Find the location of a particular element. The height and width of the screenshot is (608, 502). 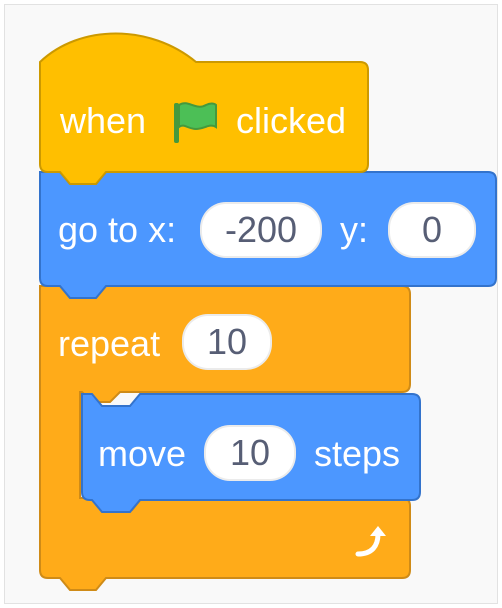

y-value-input: 0 is located at coordinates (432, 230).